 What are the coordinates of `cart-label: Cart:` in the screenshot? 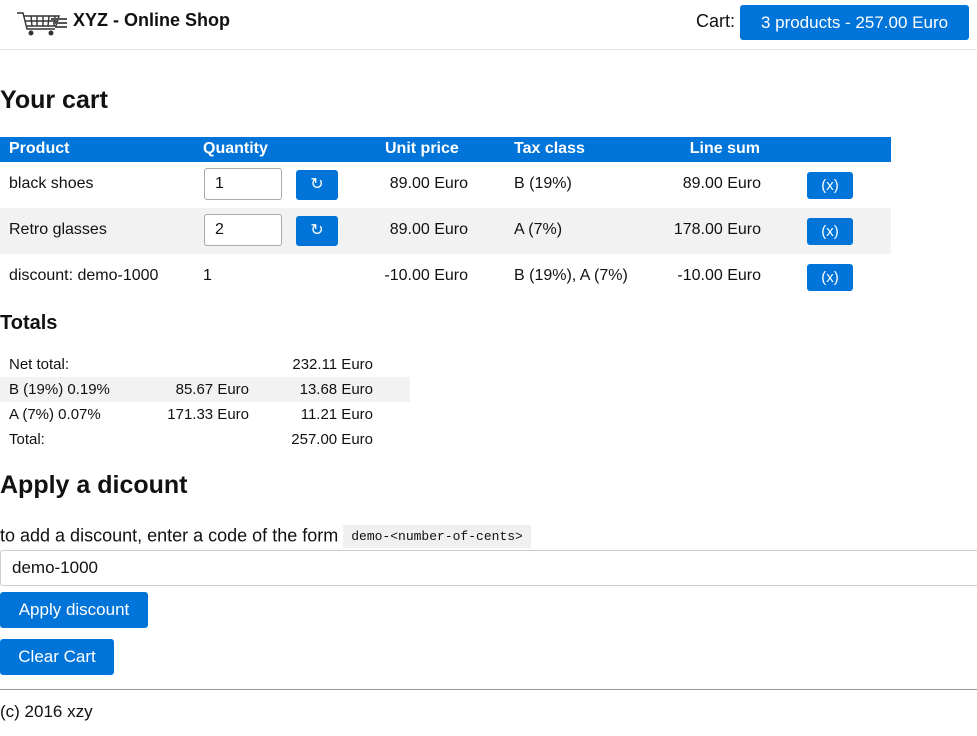 It's located at (716, 21).